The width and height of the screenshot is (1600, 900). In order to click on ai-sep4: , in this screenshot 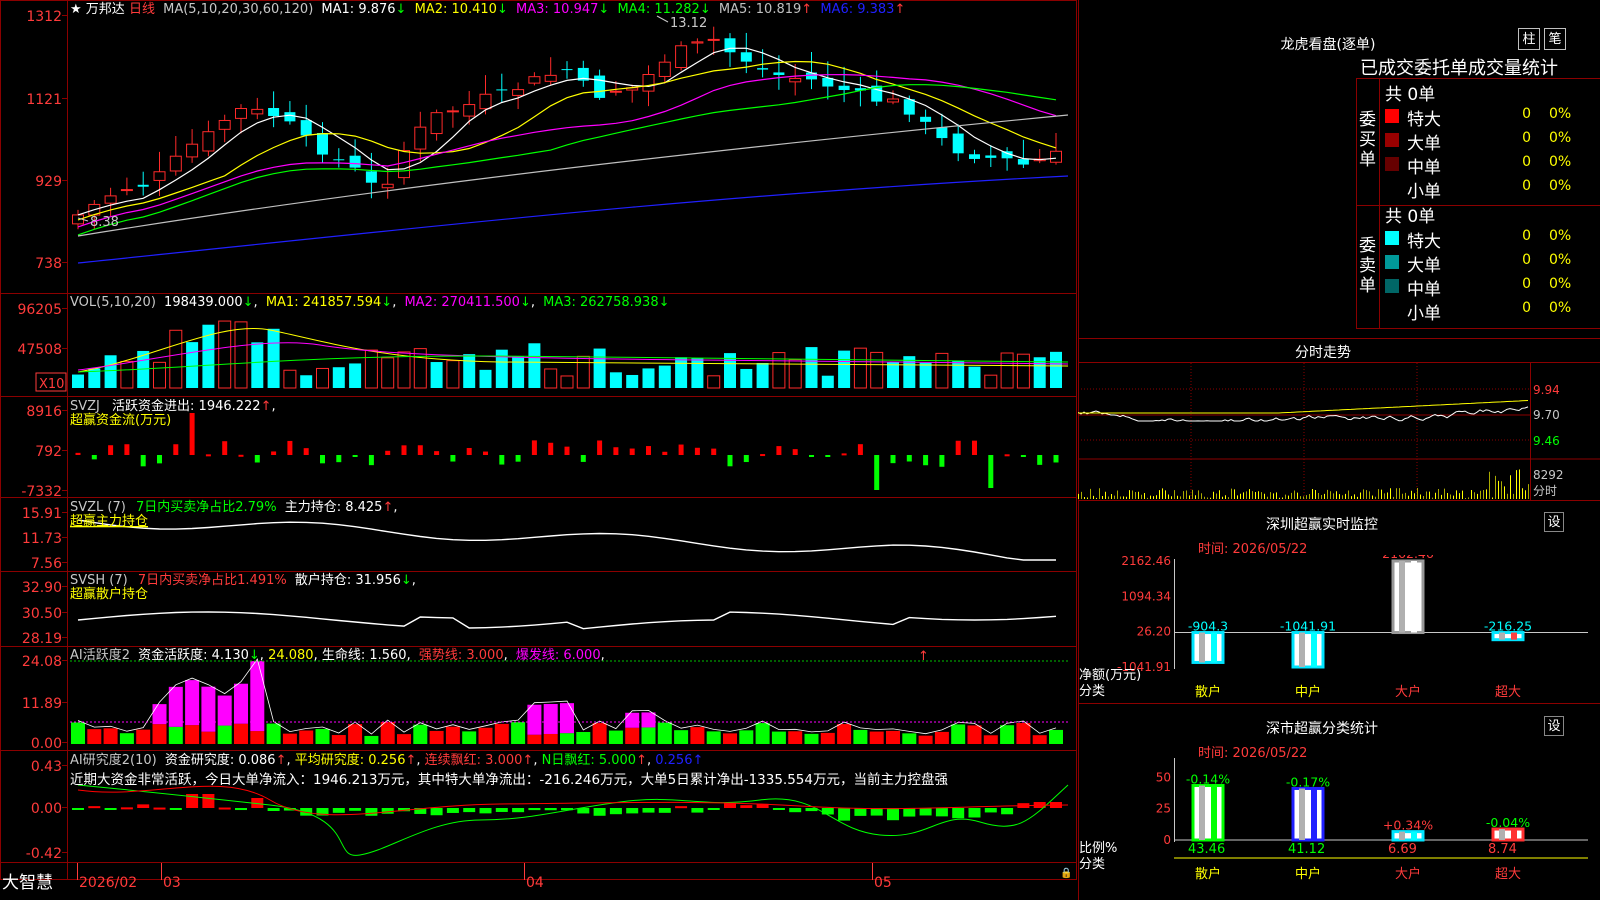, I will do `click(506, 655)`.